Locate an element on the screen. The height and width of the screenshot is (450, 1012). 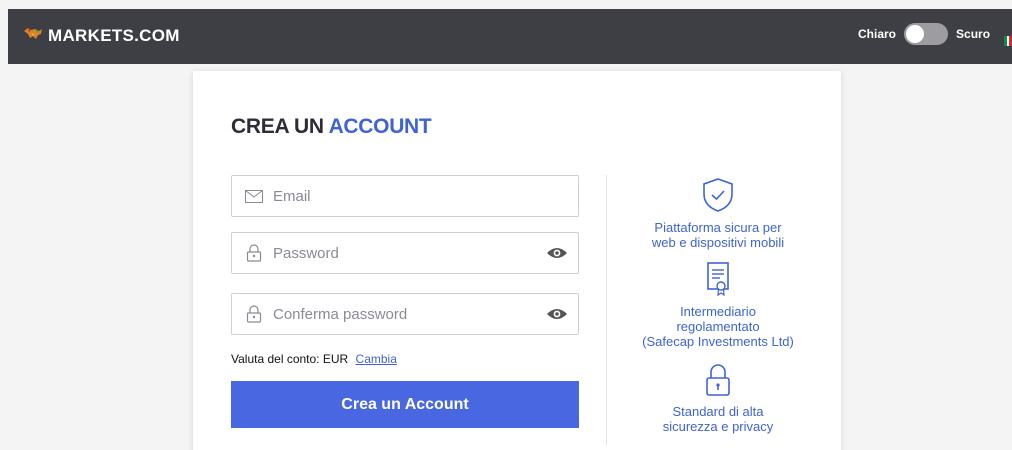
theme-toggle is located at coordinates (926, 34).